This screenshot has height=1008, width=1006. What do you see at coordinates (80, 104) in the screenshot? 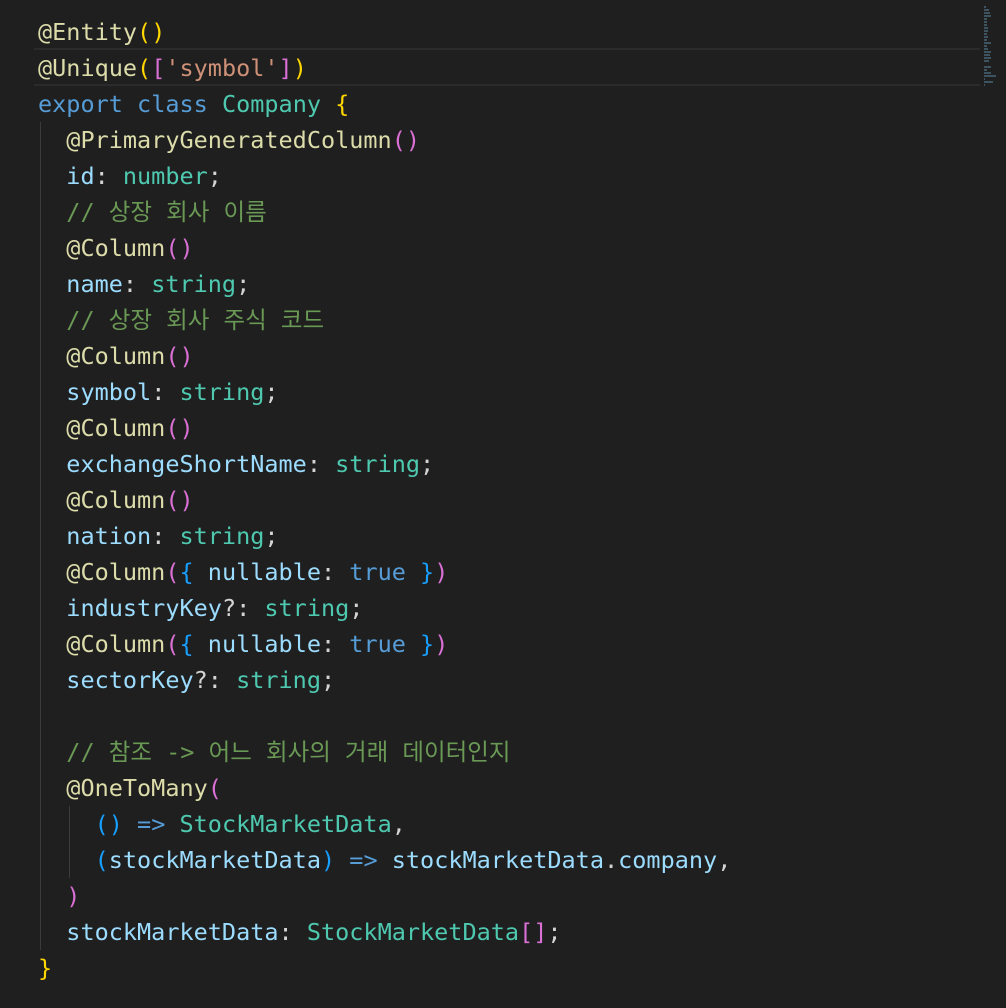
I see `code-token: export` at bounding box center [80, 104].